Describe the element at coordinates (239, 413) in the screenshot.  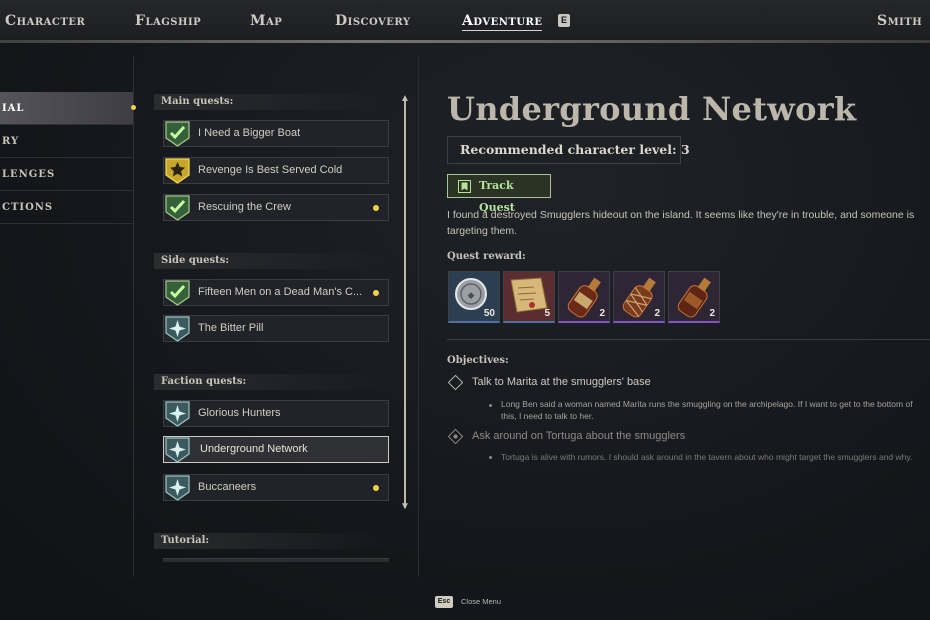
I see `quest-label: Glorious Hunters` at that location.